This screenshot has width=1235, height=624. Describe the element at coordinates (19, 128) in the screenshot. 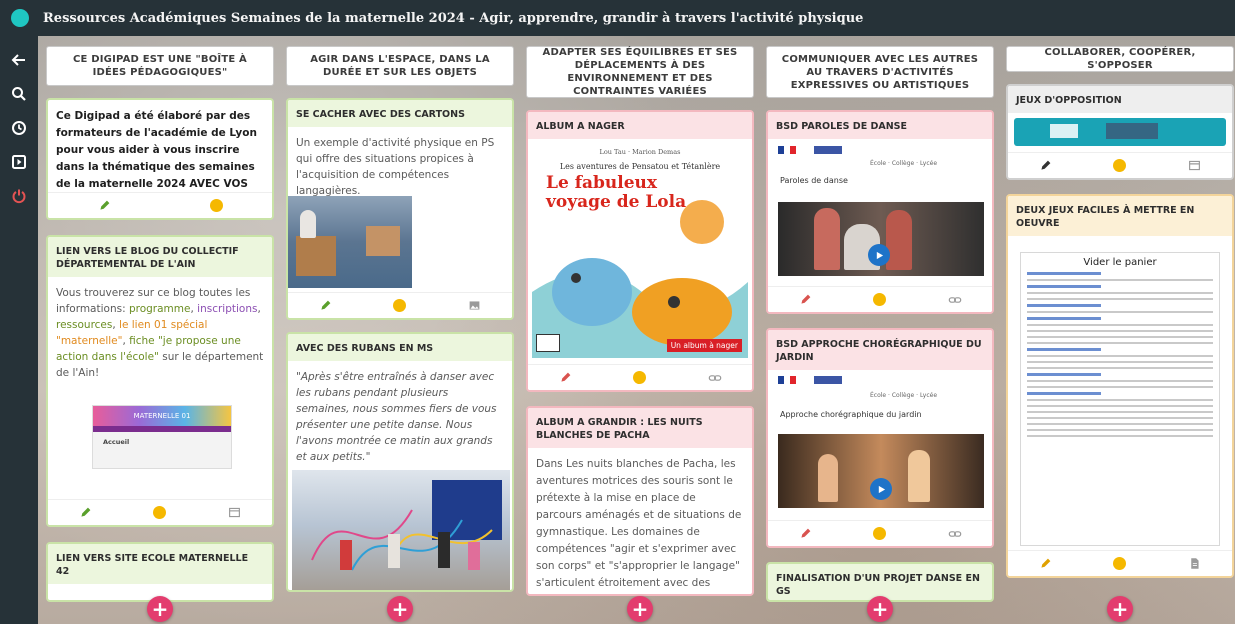

I see `clock-icon` at that location.